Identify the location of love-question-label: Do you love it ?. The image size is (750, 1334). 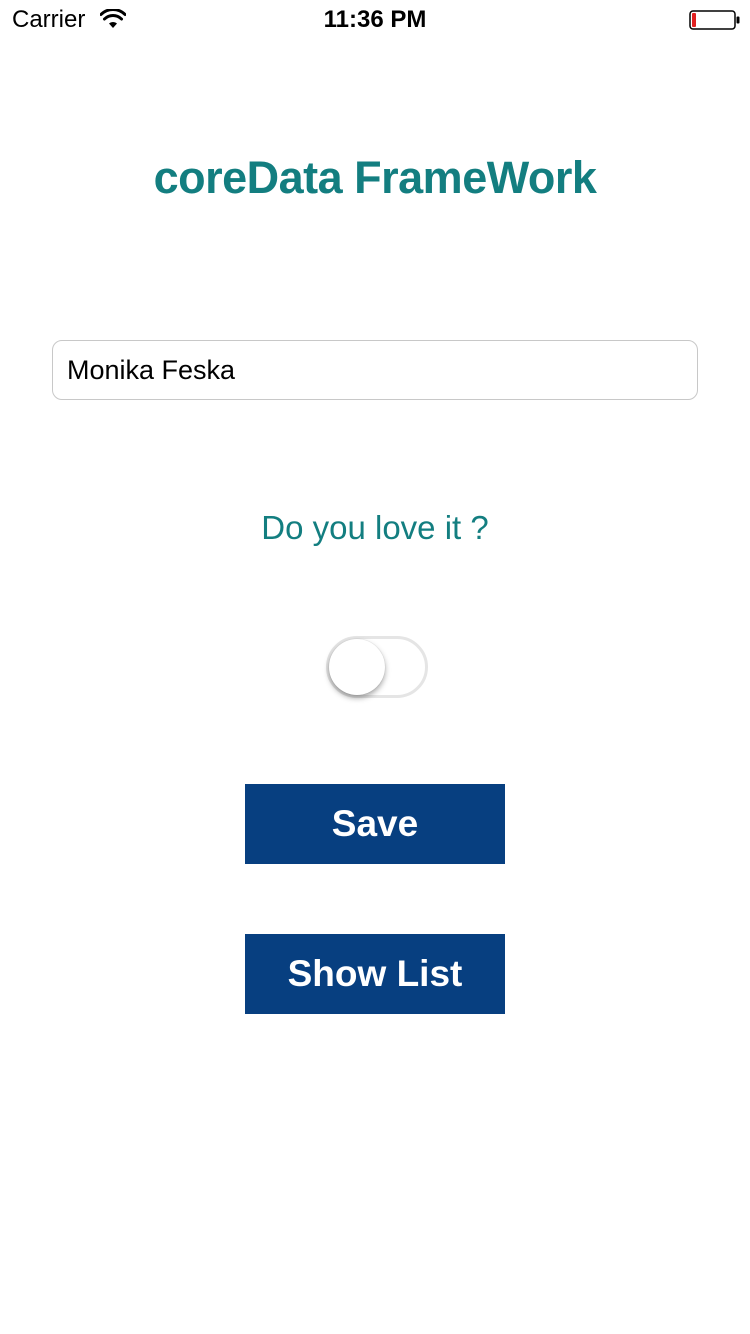
(375, 527).